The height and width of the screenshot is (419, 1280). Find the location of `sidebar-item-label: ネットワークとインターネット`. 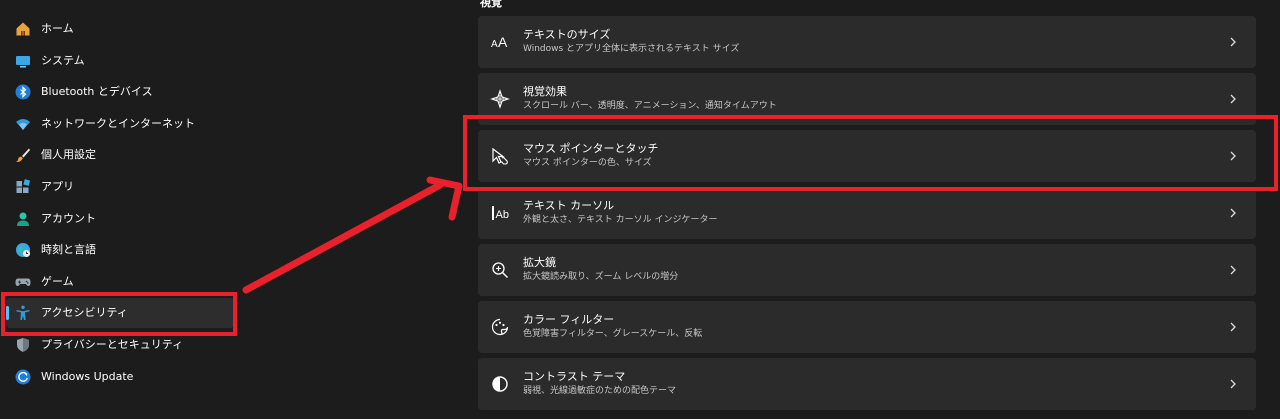

sidebar-item-label: ネットワークとインターネット is located at coordinates (118, 123).